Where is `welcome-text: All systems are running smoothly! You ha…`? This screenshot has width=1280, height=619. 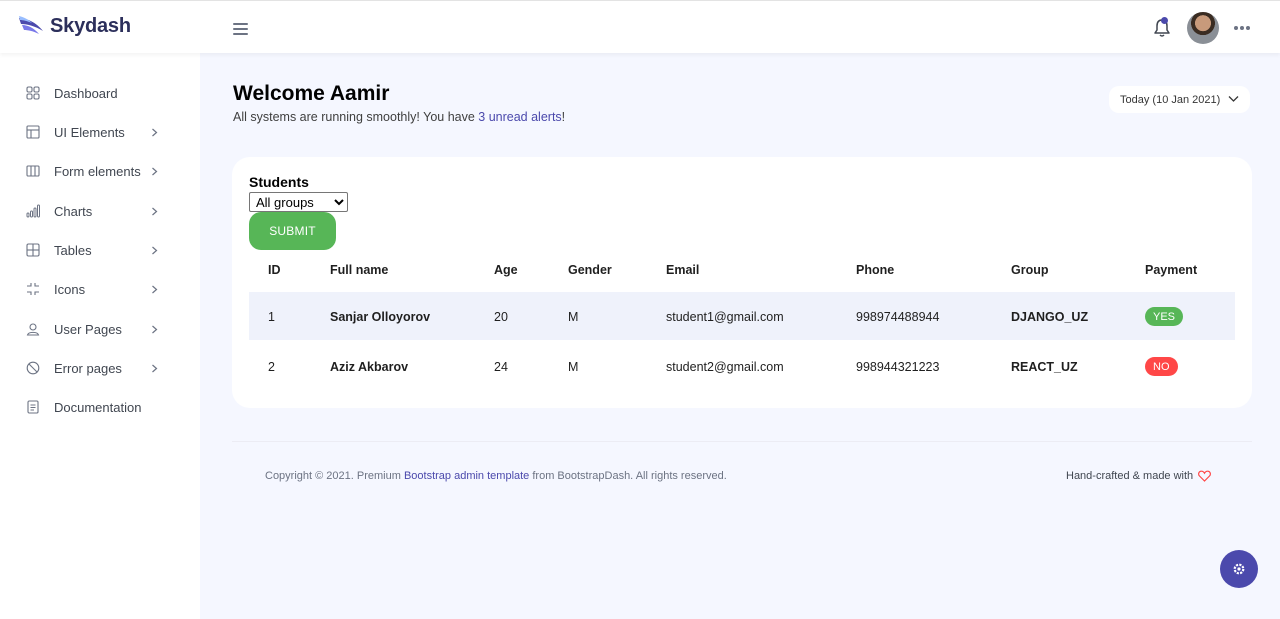
welcome-text: All systems are running smoothly! You ha… is located at coordinates (356, 117).